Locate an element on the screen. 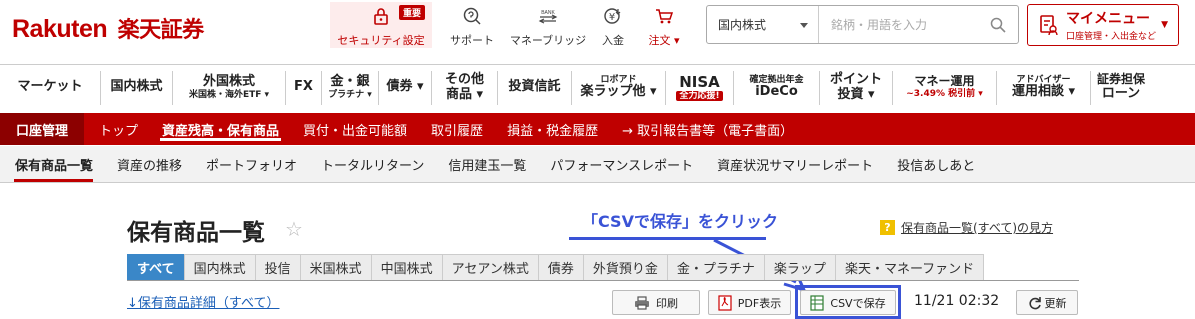  nisa-badge: 全力応援! is located at coordinates (699, 96).